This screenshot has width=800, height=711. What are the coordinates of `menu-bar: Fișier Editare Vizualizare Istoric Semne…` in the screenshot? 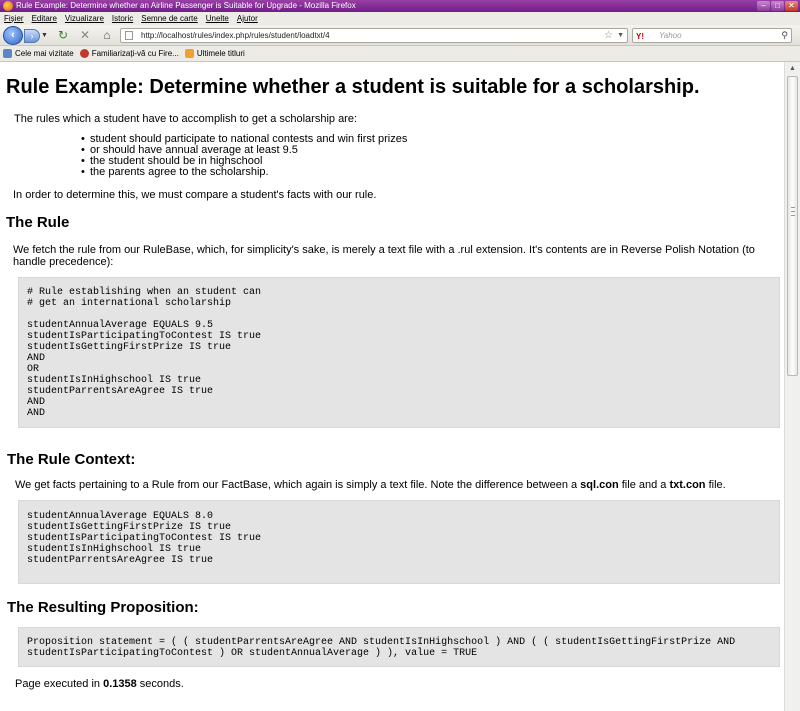 It's located at (400, 18).